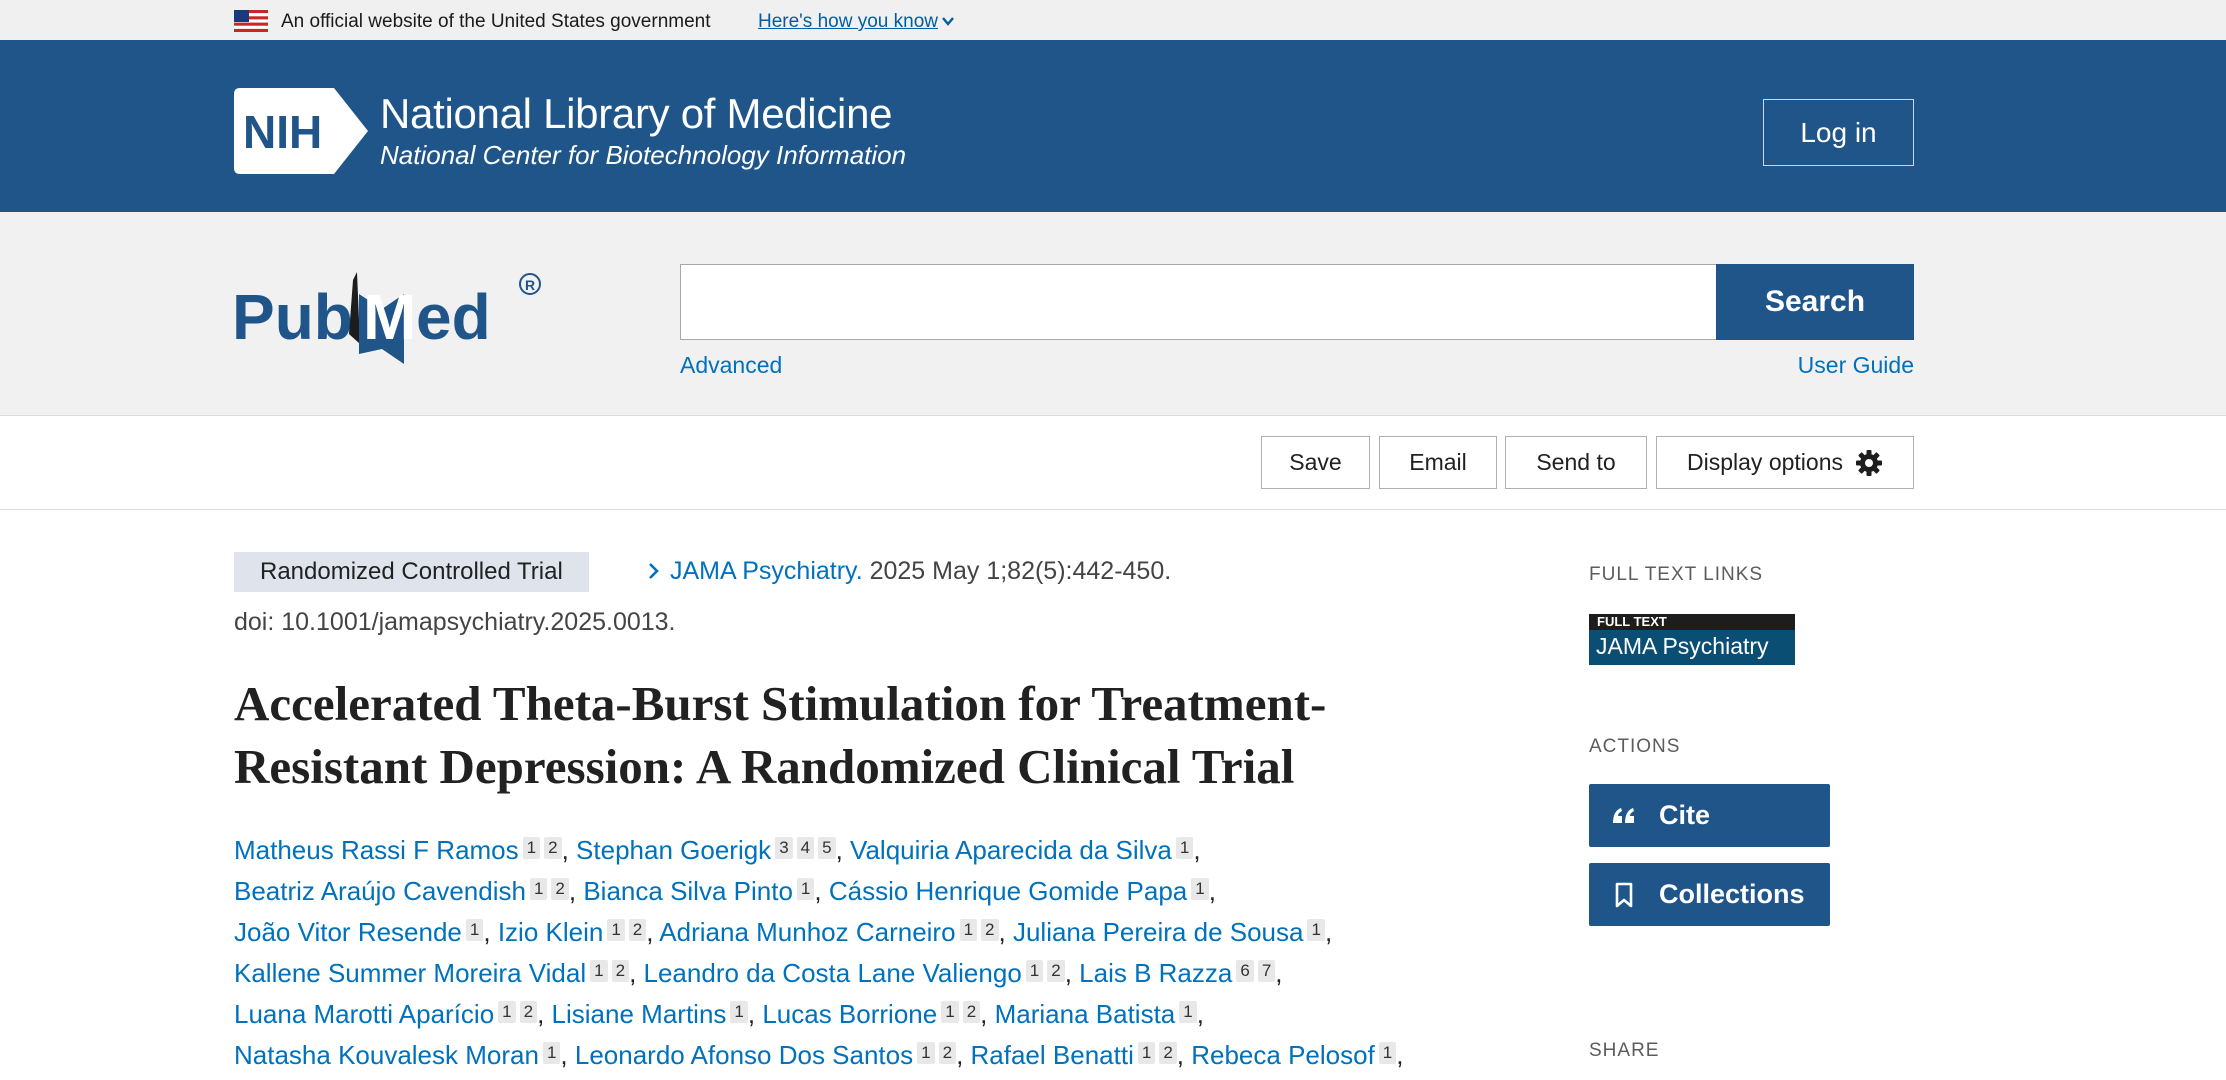 Image resolution: width=2226 pixels, height=1080 pixels. Describe the element at coordinates (1692, 622) in the screenshot. I see `full-text-badge-label: FULL TEXT` at that location.